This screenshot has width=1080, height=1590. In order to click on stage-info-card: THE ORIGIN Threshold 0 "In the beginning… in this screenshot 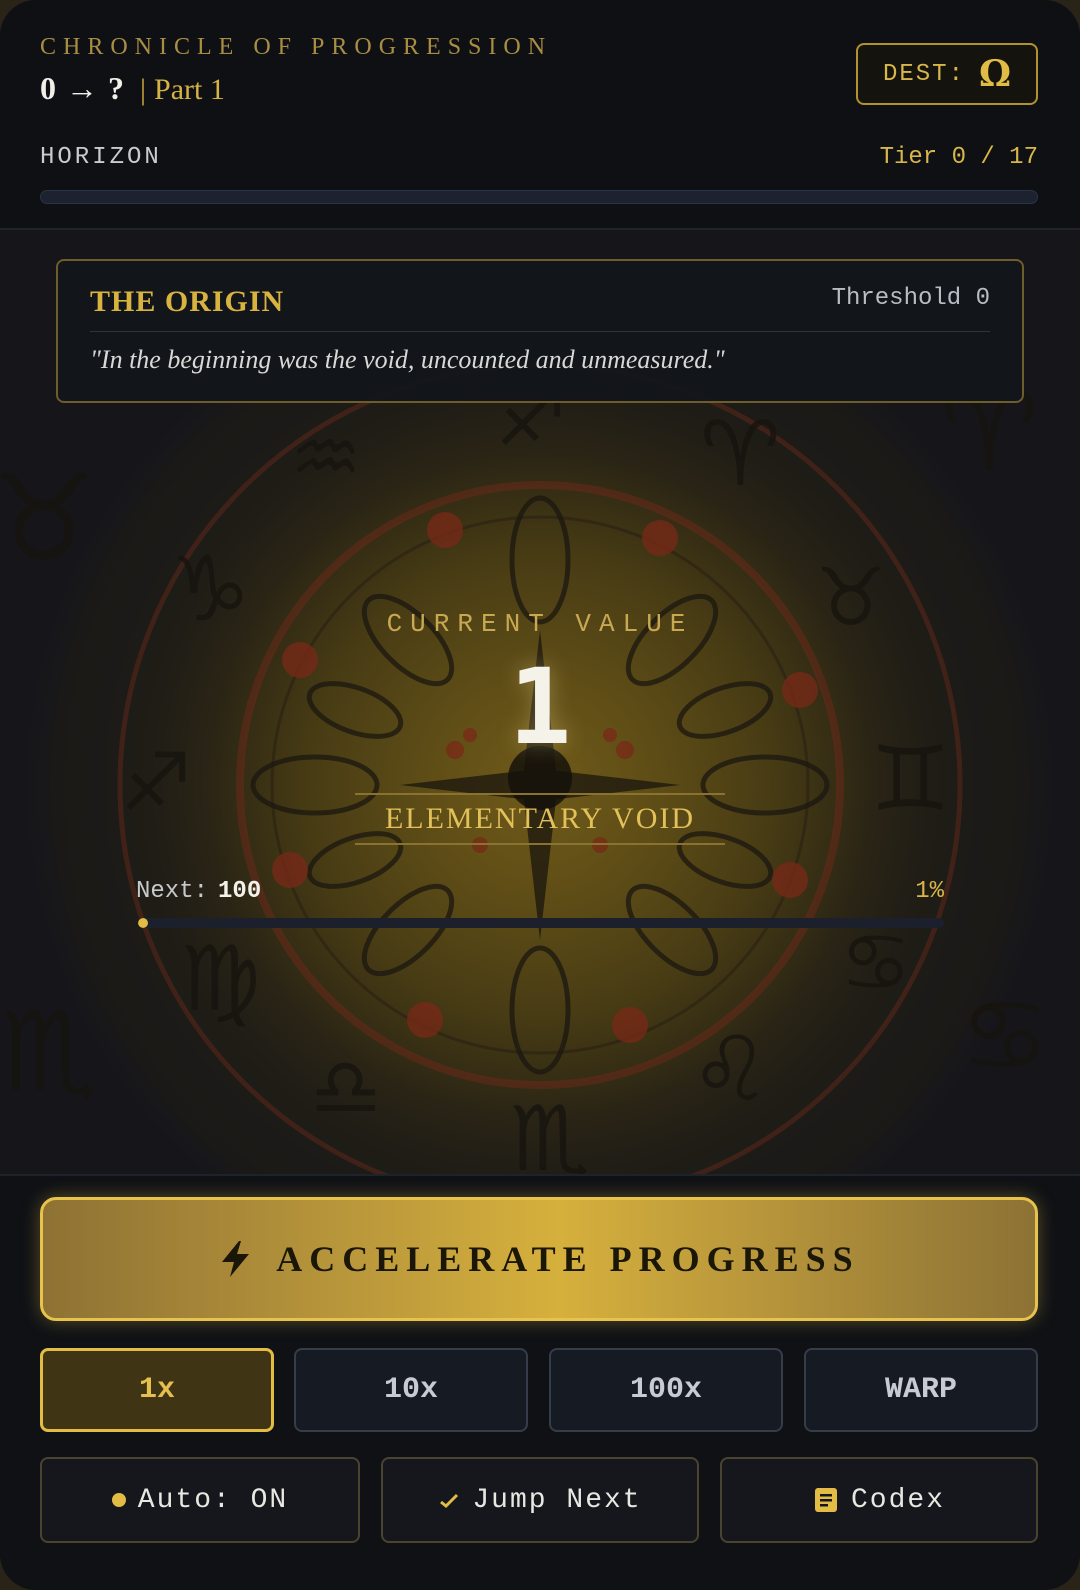, I will do `click(540, 331)`.